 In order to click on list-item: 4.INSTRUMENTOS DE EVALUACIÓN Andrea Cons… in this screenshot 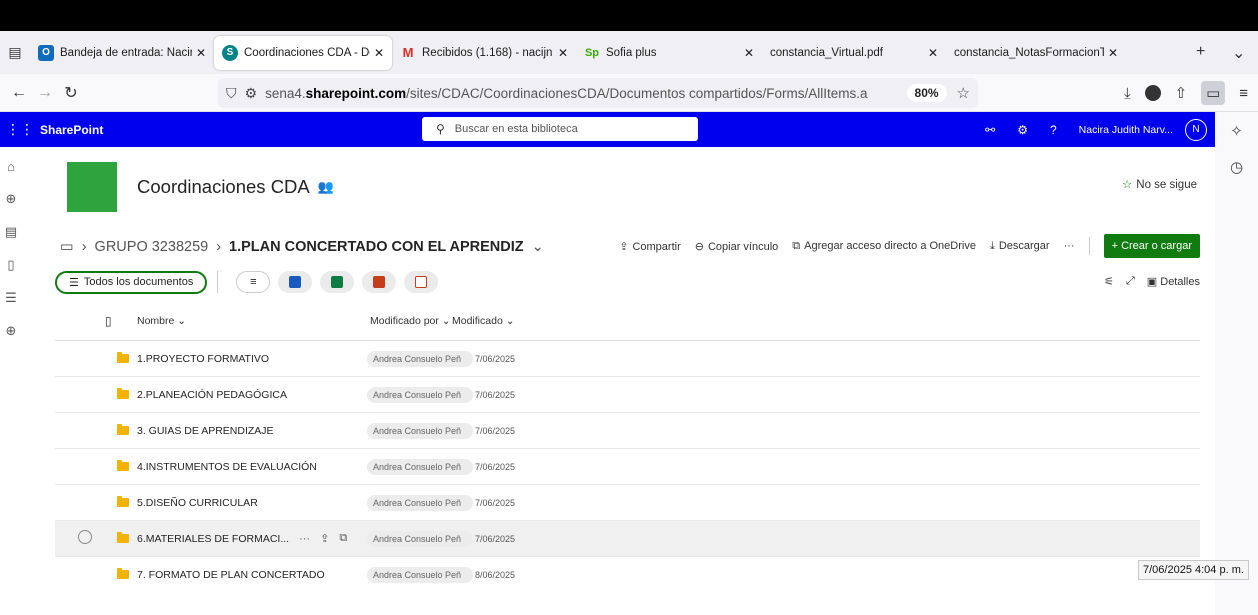, I will do `click(627, 467)`.